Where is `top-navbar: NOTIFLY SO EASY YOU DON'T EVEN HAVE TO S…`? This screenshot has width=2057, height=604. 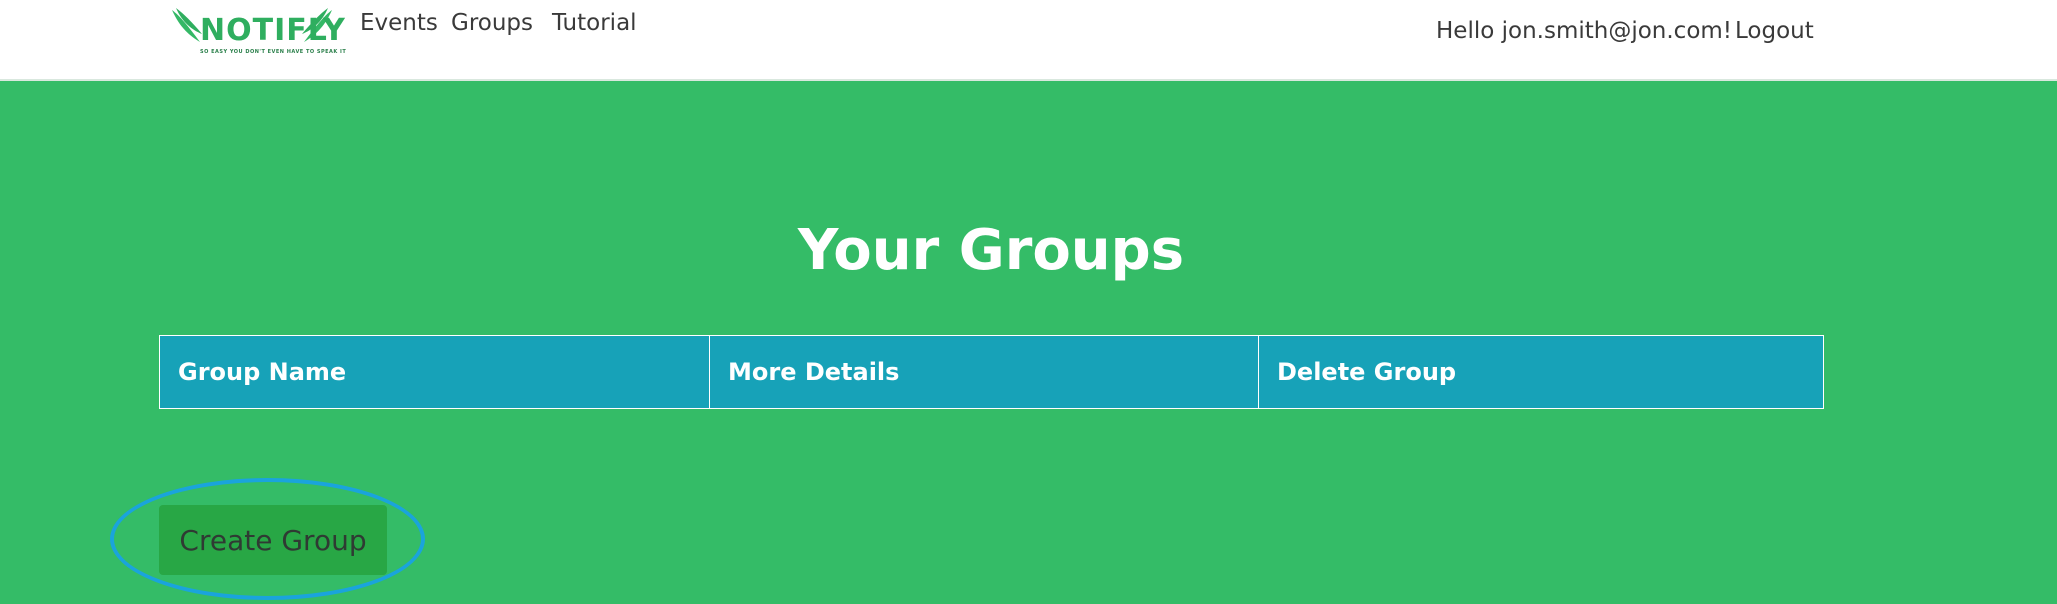 top-navbar: NOTIFLY SO EASY YOU DON'T EVEN HAVE TO S… is located at coordinates (1028, 40).